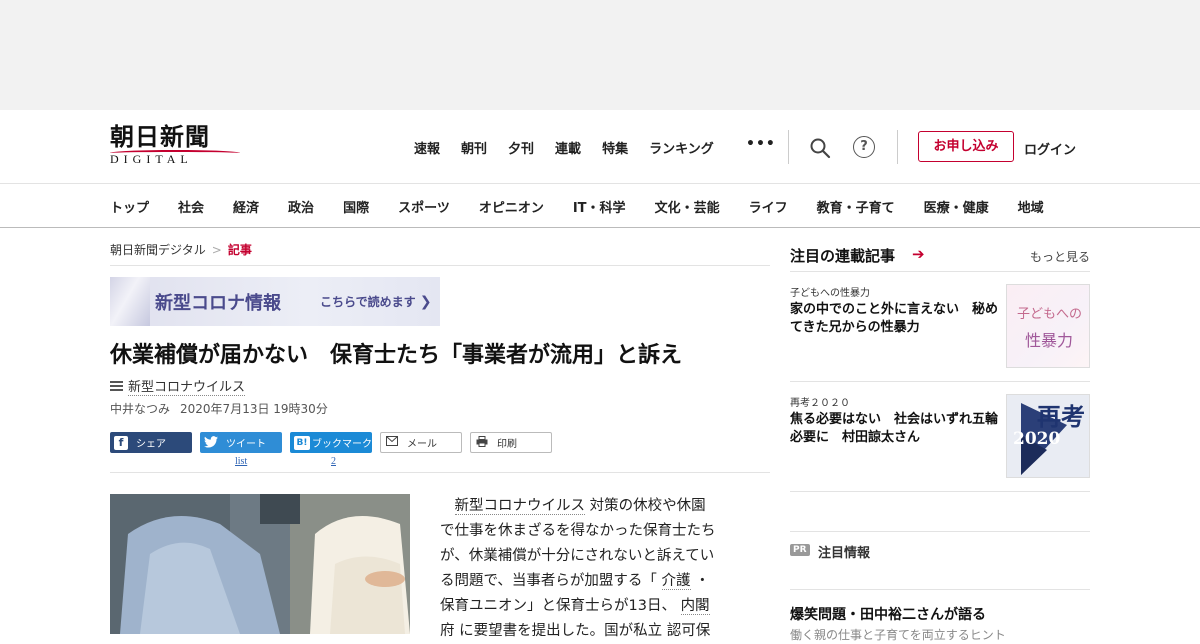  What do you see at coordinates (676, 581) in the screenshot?
I see `inline-topic-link: 介護` at bounding box center [676, 581].